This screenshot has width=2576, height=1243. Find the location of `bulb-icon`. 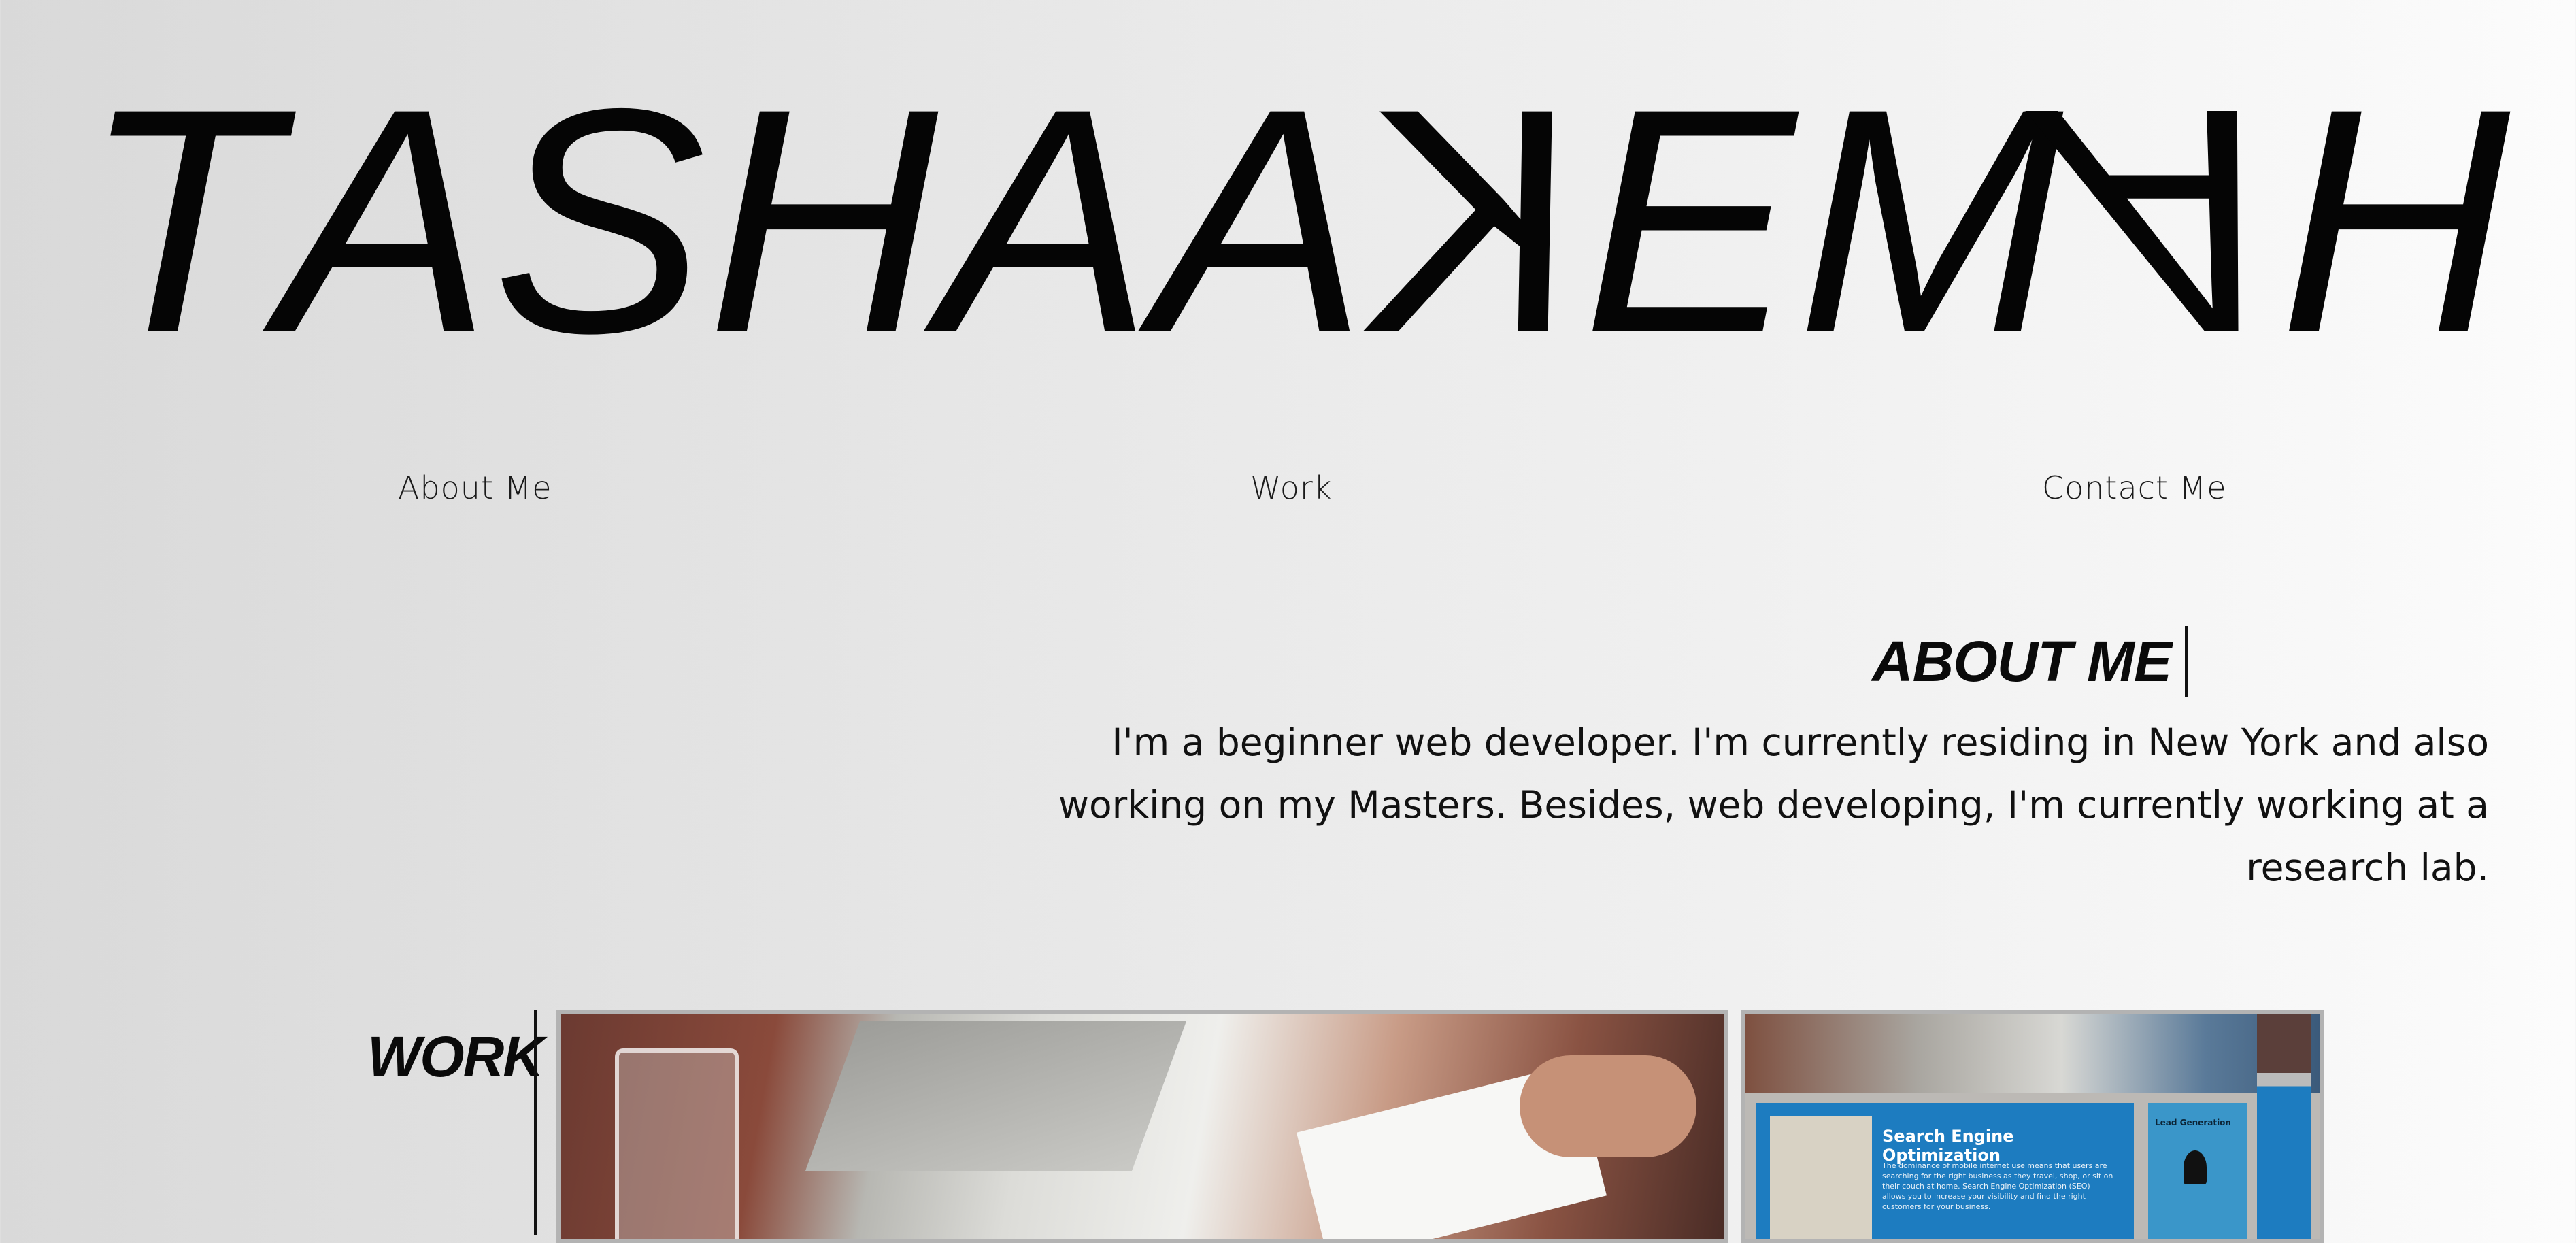

bulb-icon is located at coordinates (2195, 1167).